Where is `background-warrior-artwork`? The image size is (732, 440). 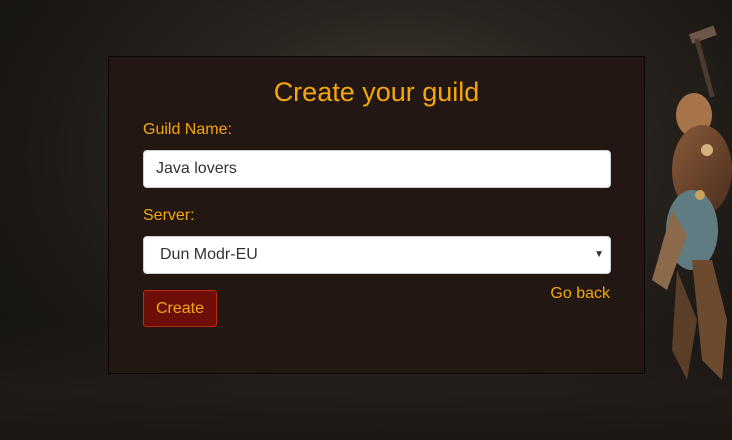 background-warrior-artwork is located at coordinates (692, 202).